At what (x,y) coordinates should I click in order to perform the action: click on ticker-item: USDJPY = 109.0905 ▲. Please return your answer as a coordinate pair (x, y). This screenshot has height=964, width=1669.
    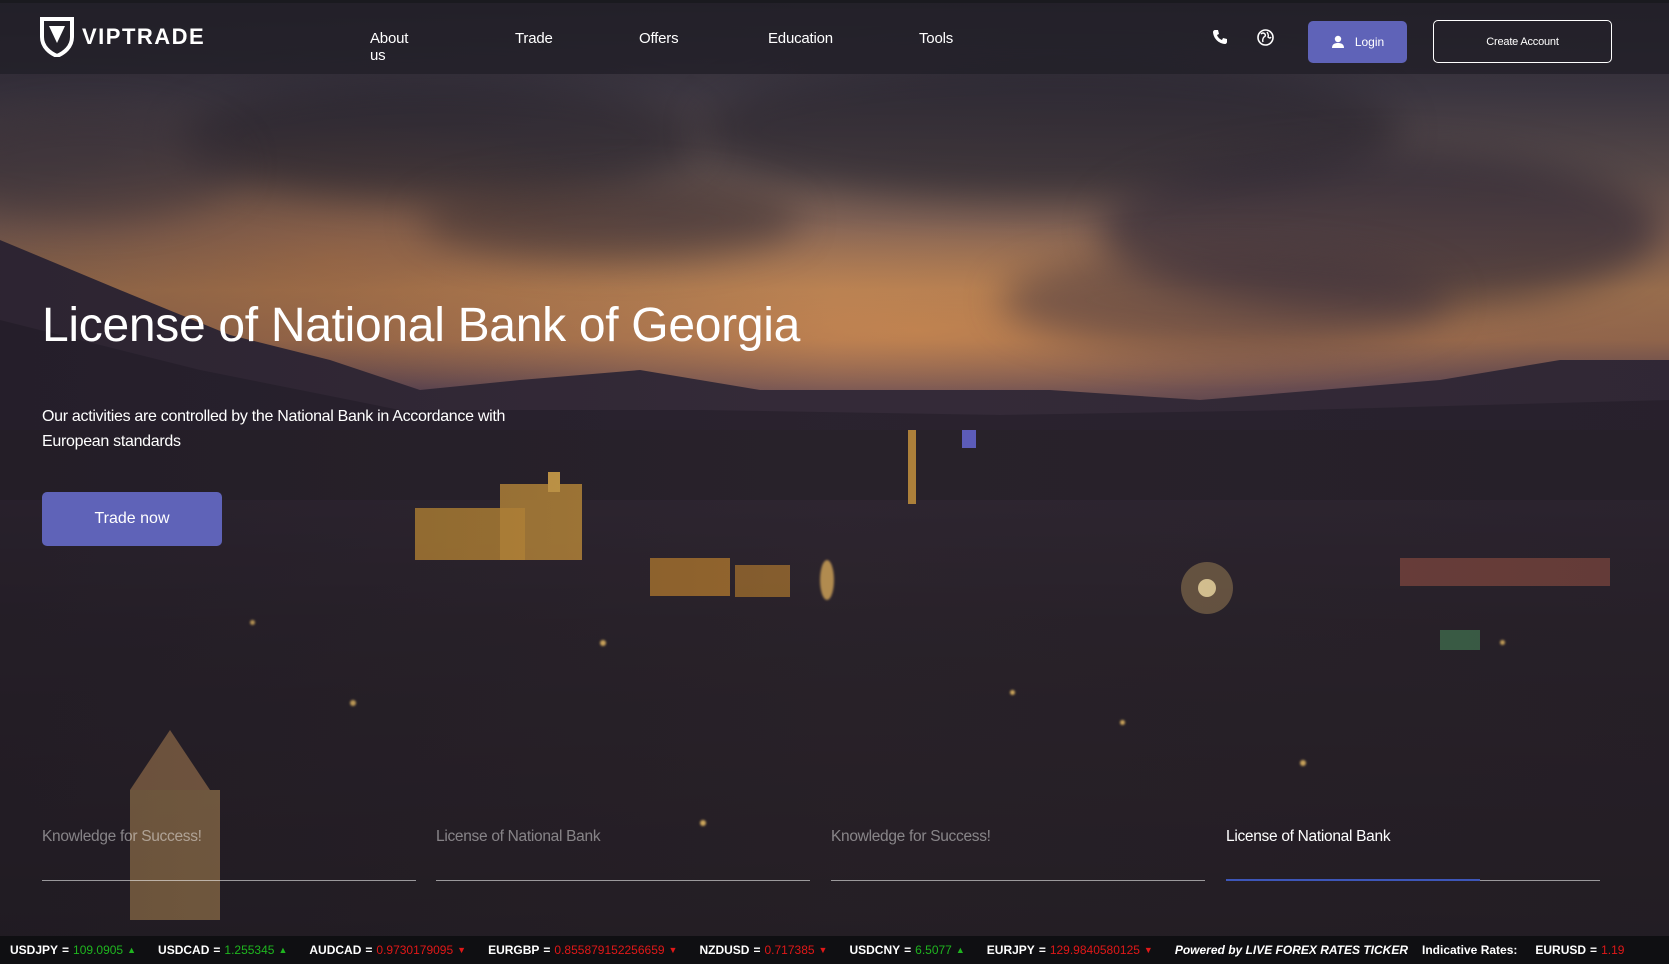
    Looking at the image, I should click on (73, 950).